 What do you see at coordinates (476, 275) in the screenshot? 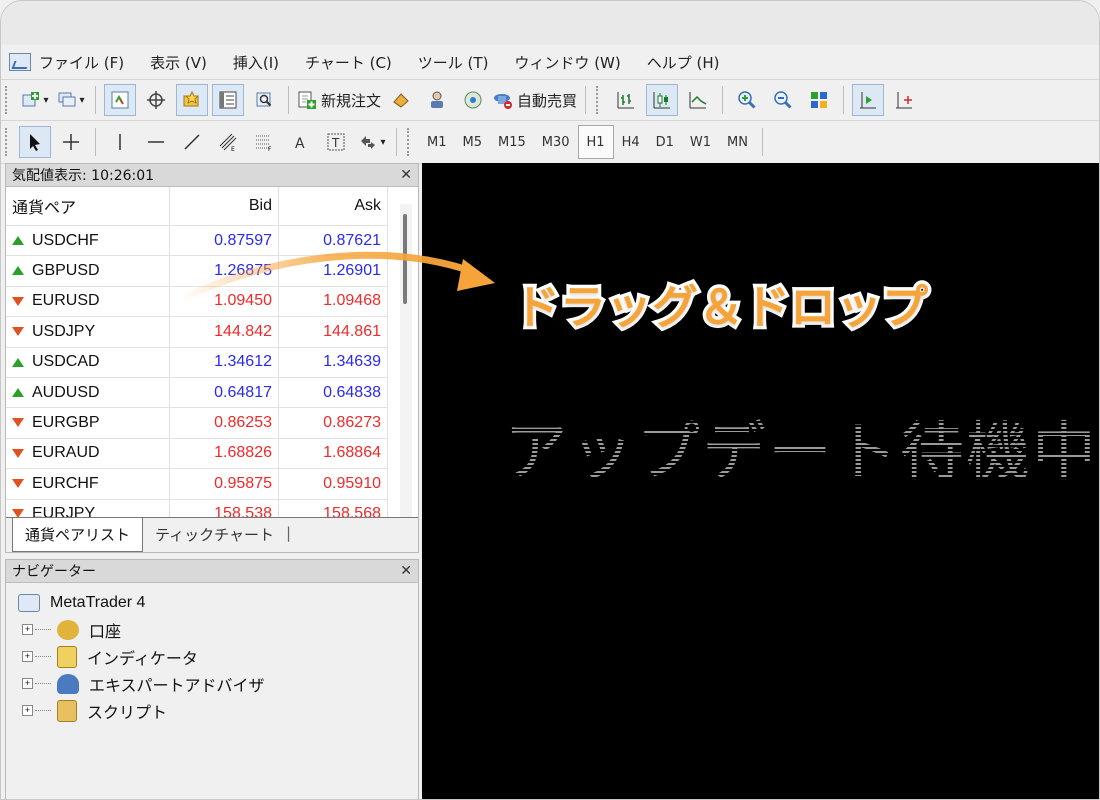
I see `drag-arrow-head` at bounding box center [476, 275].